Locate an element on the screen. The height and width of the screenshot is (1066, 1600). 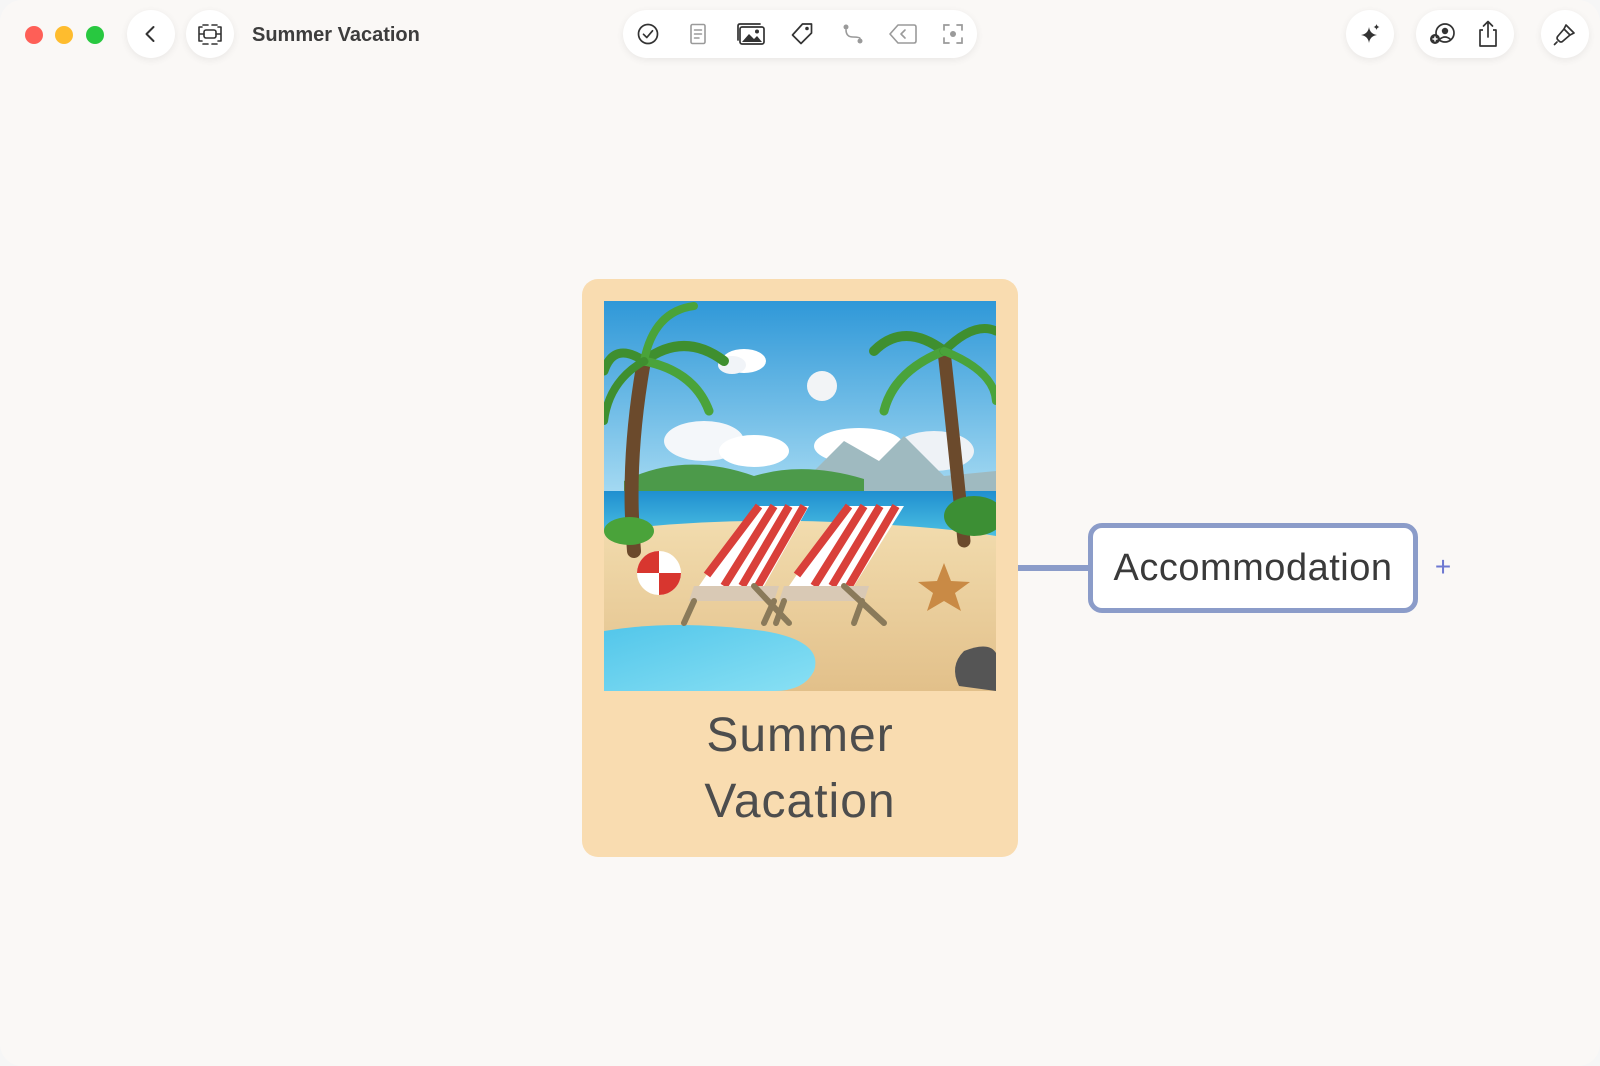
back-button is located at coordinates (151, 34).